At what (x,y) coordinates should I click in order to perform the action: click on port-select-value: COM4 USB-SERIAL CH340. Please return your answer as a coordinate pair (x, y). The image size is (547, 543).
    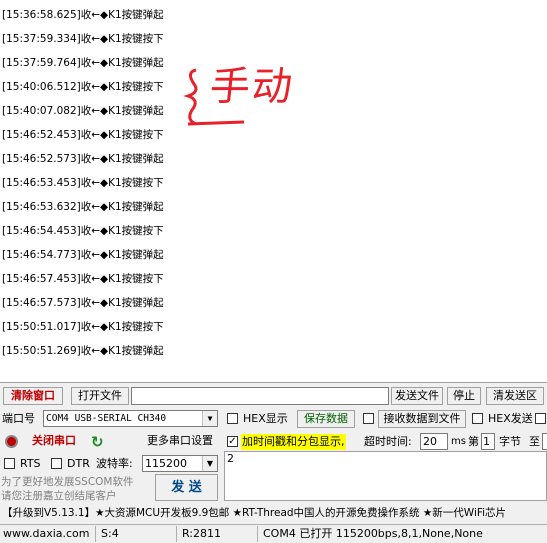
    Looking at the image, I should click on (106, 418).